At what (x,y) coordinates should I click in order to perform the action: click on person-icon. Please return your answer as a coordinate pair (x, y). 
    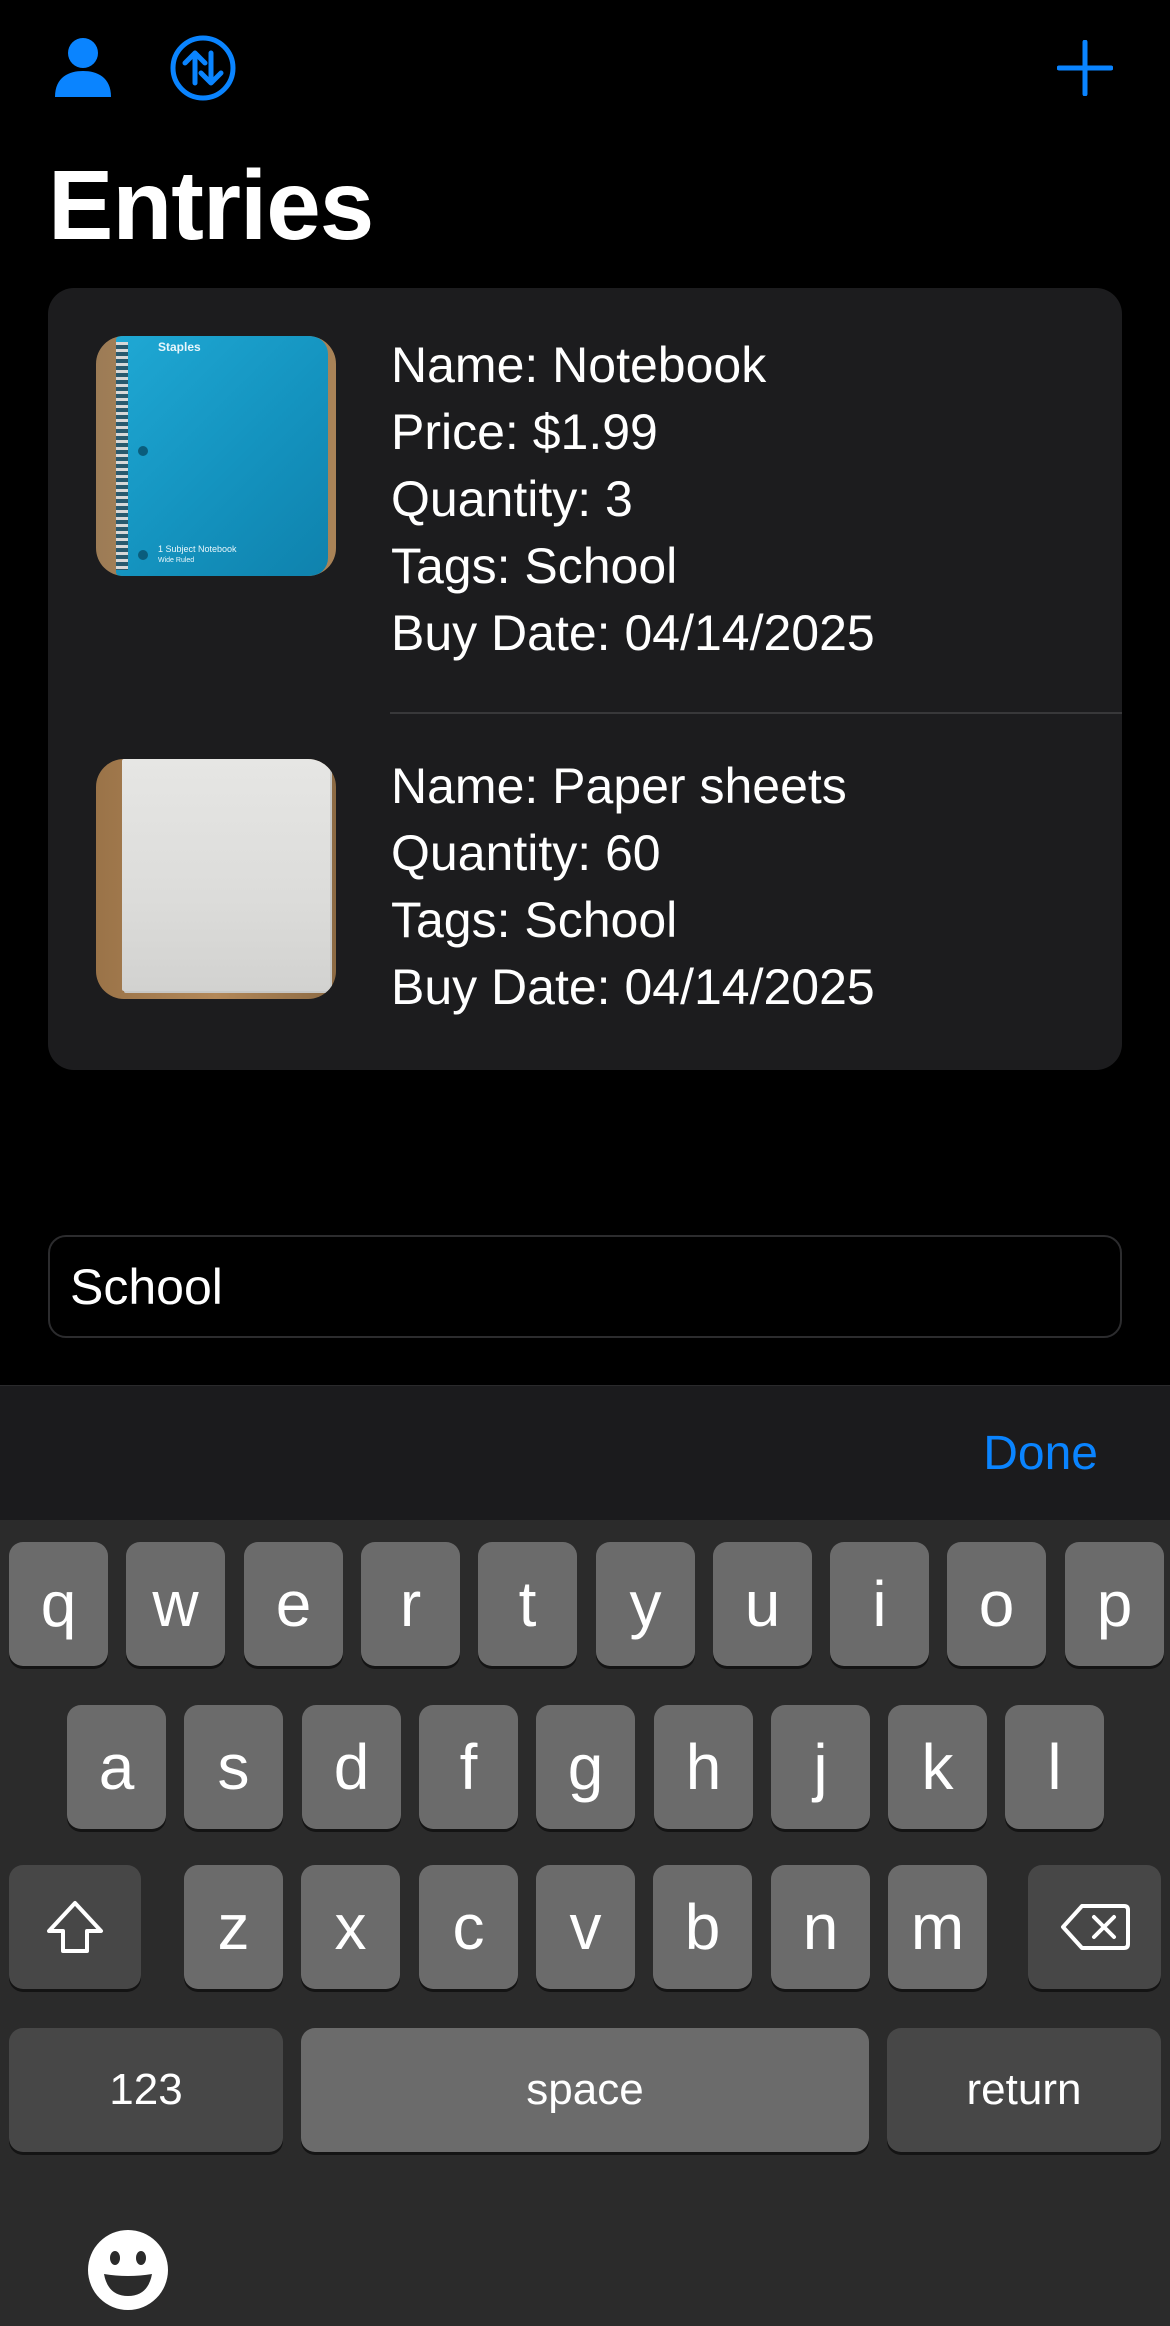
    Looking at the image, I should click on (83, 67).